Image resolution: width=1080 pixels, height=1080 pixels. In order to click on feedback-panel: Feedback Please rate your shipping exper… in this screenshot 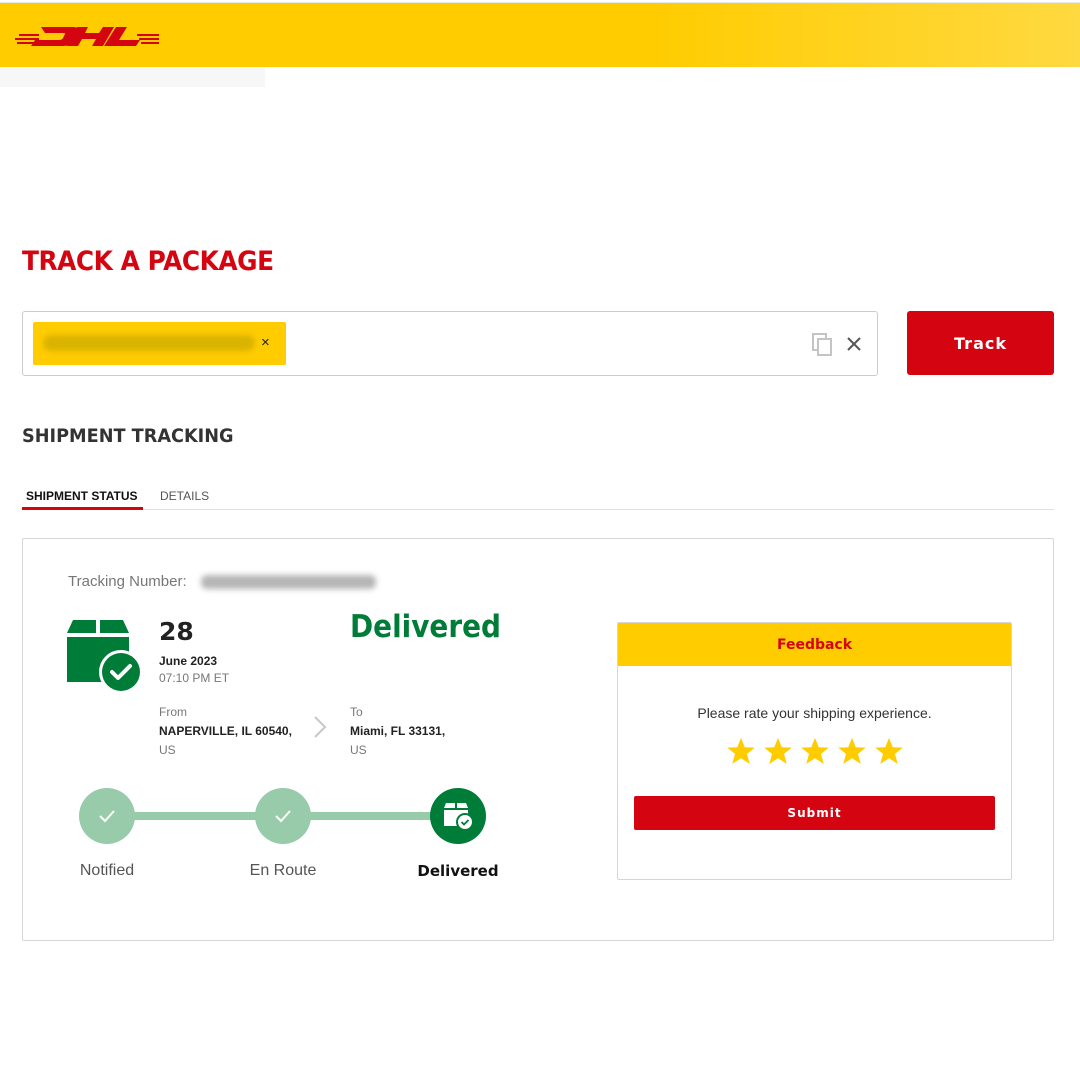, I will do `click(814, 751)`.